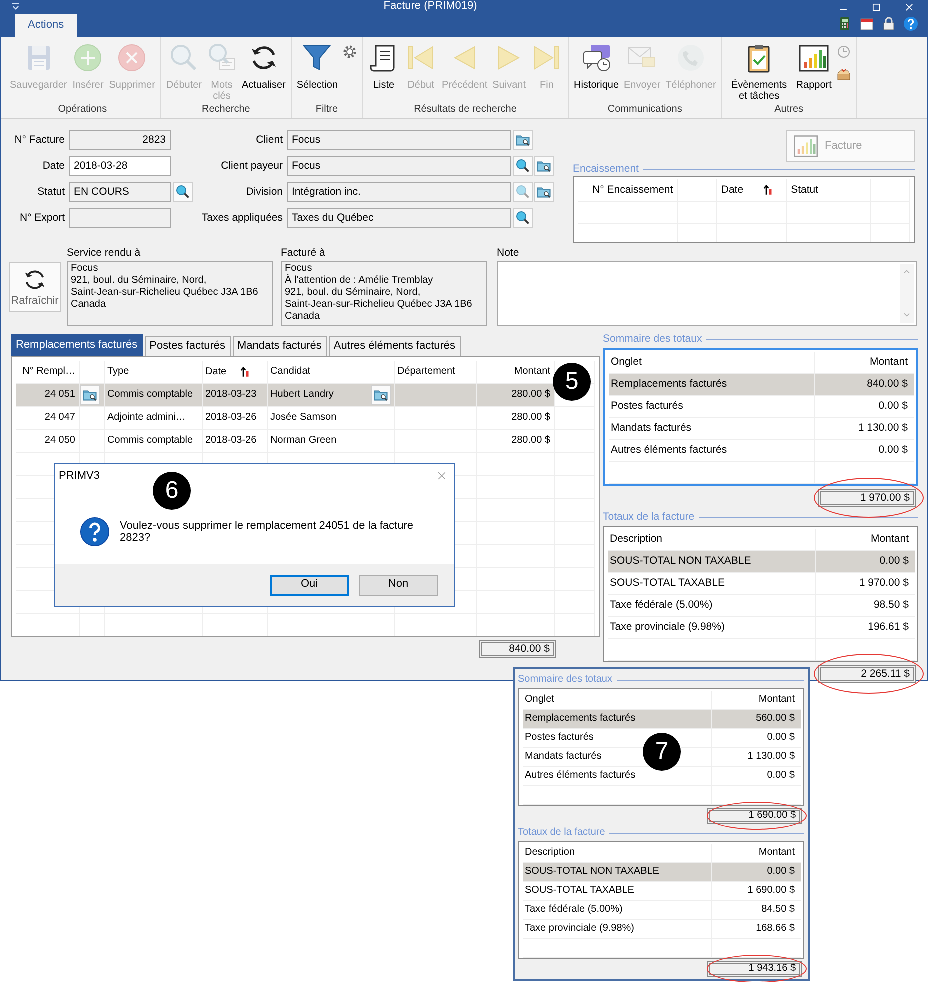  What do you see at coordinates (865, 605) in the screenshot?
I see `table-cell: 98.50 $` at bounding box center [865, 605].